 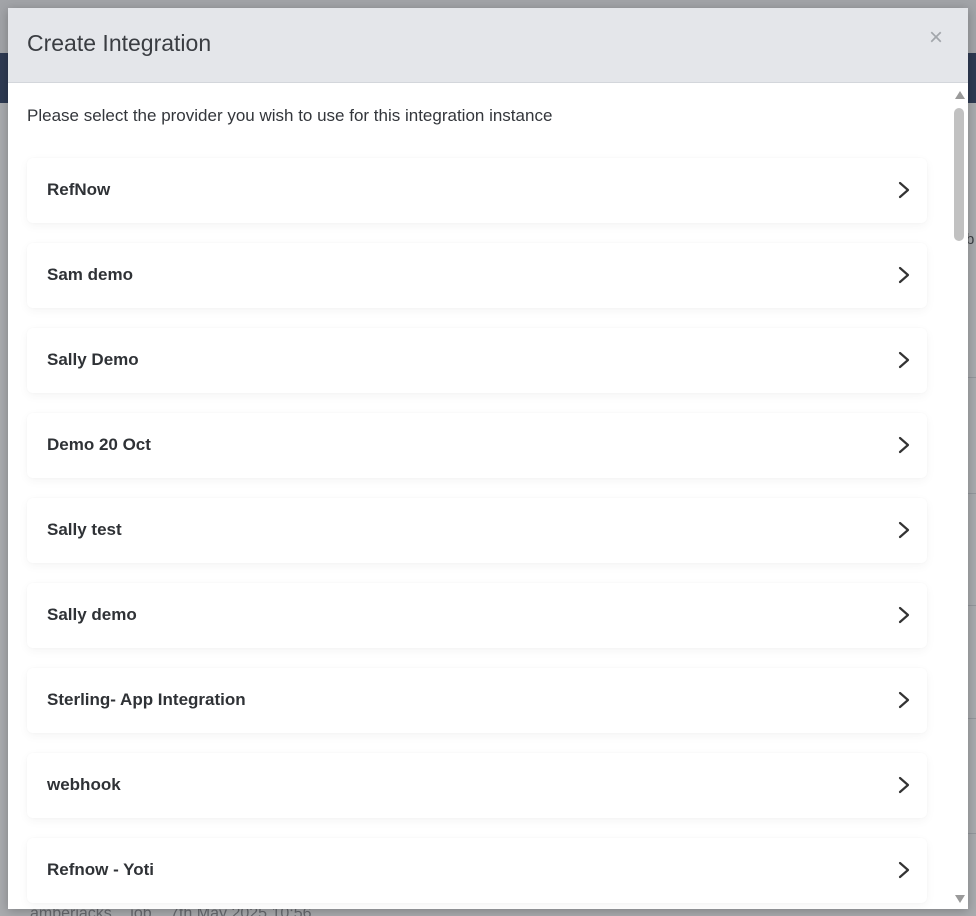 What do you see at coordinates (960, 95) in the screenshot?
I see `scroll-up-arrow-icon` at bounding box center [960, 95].